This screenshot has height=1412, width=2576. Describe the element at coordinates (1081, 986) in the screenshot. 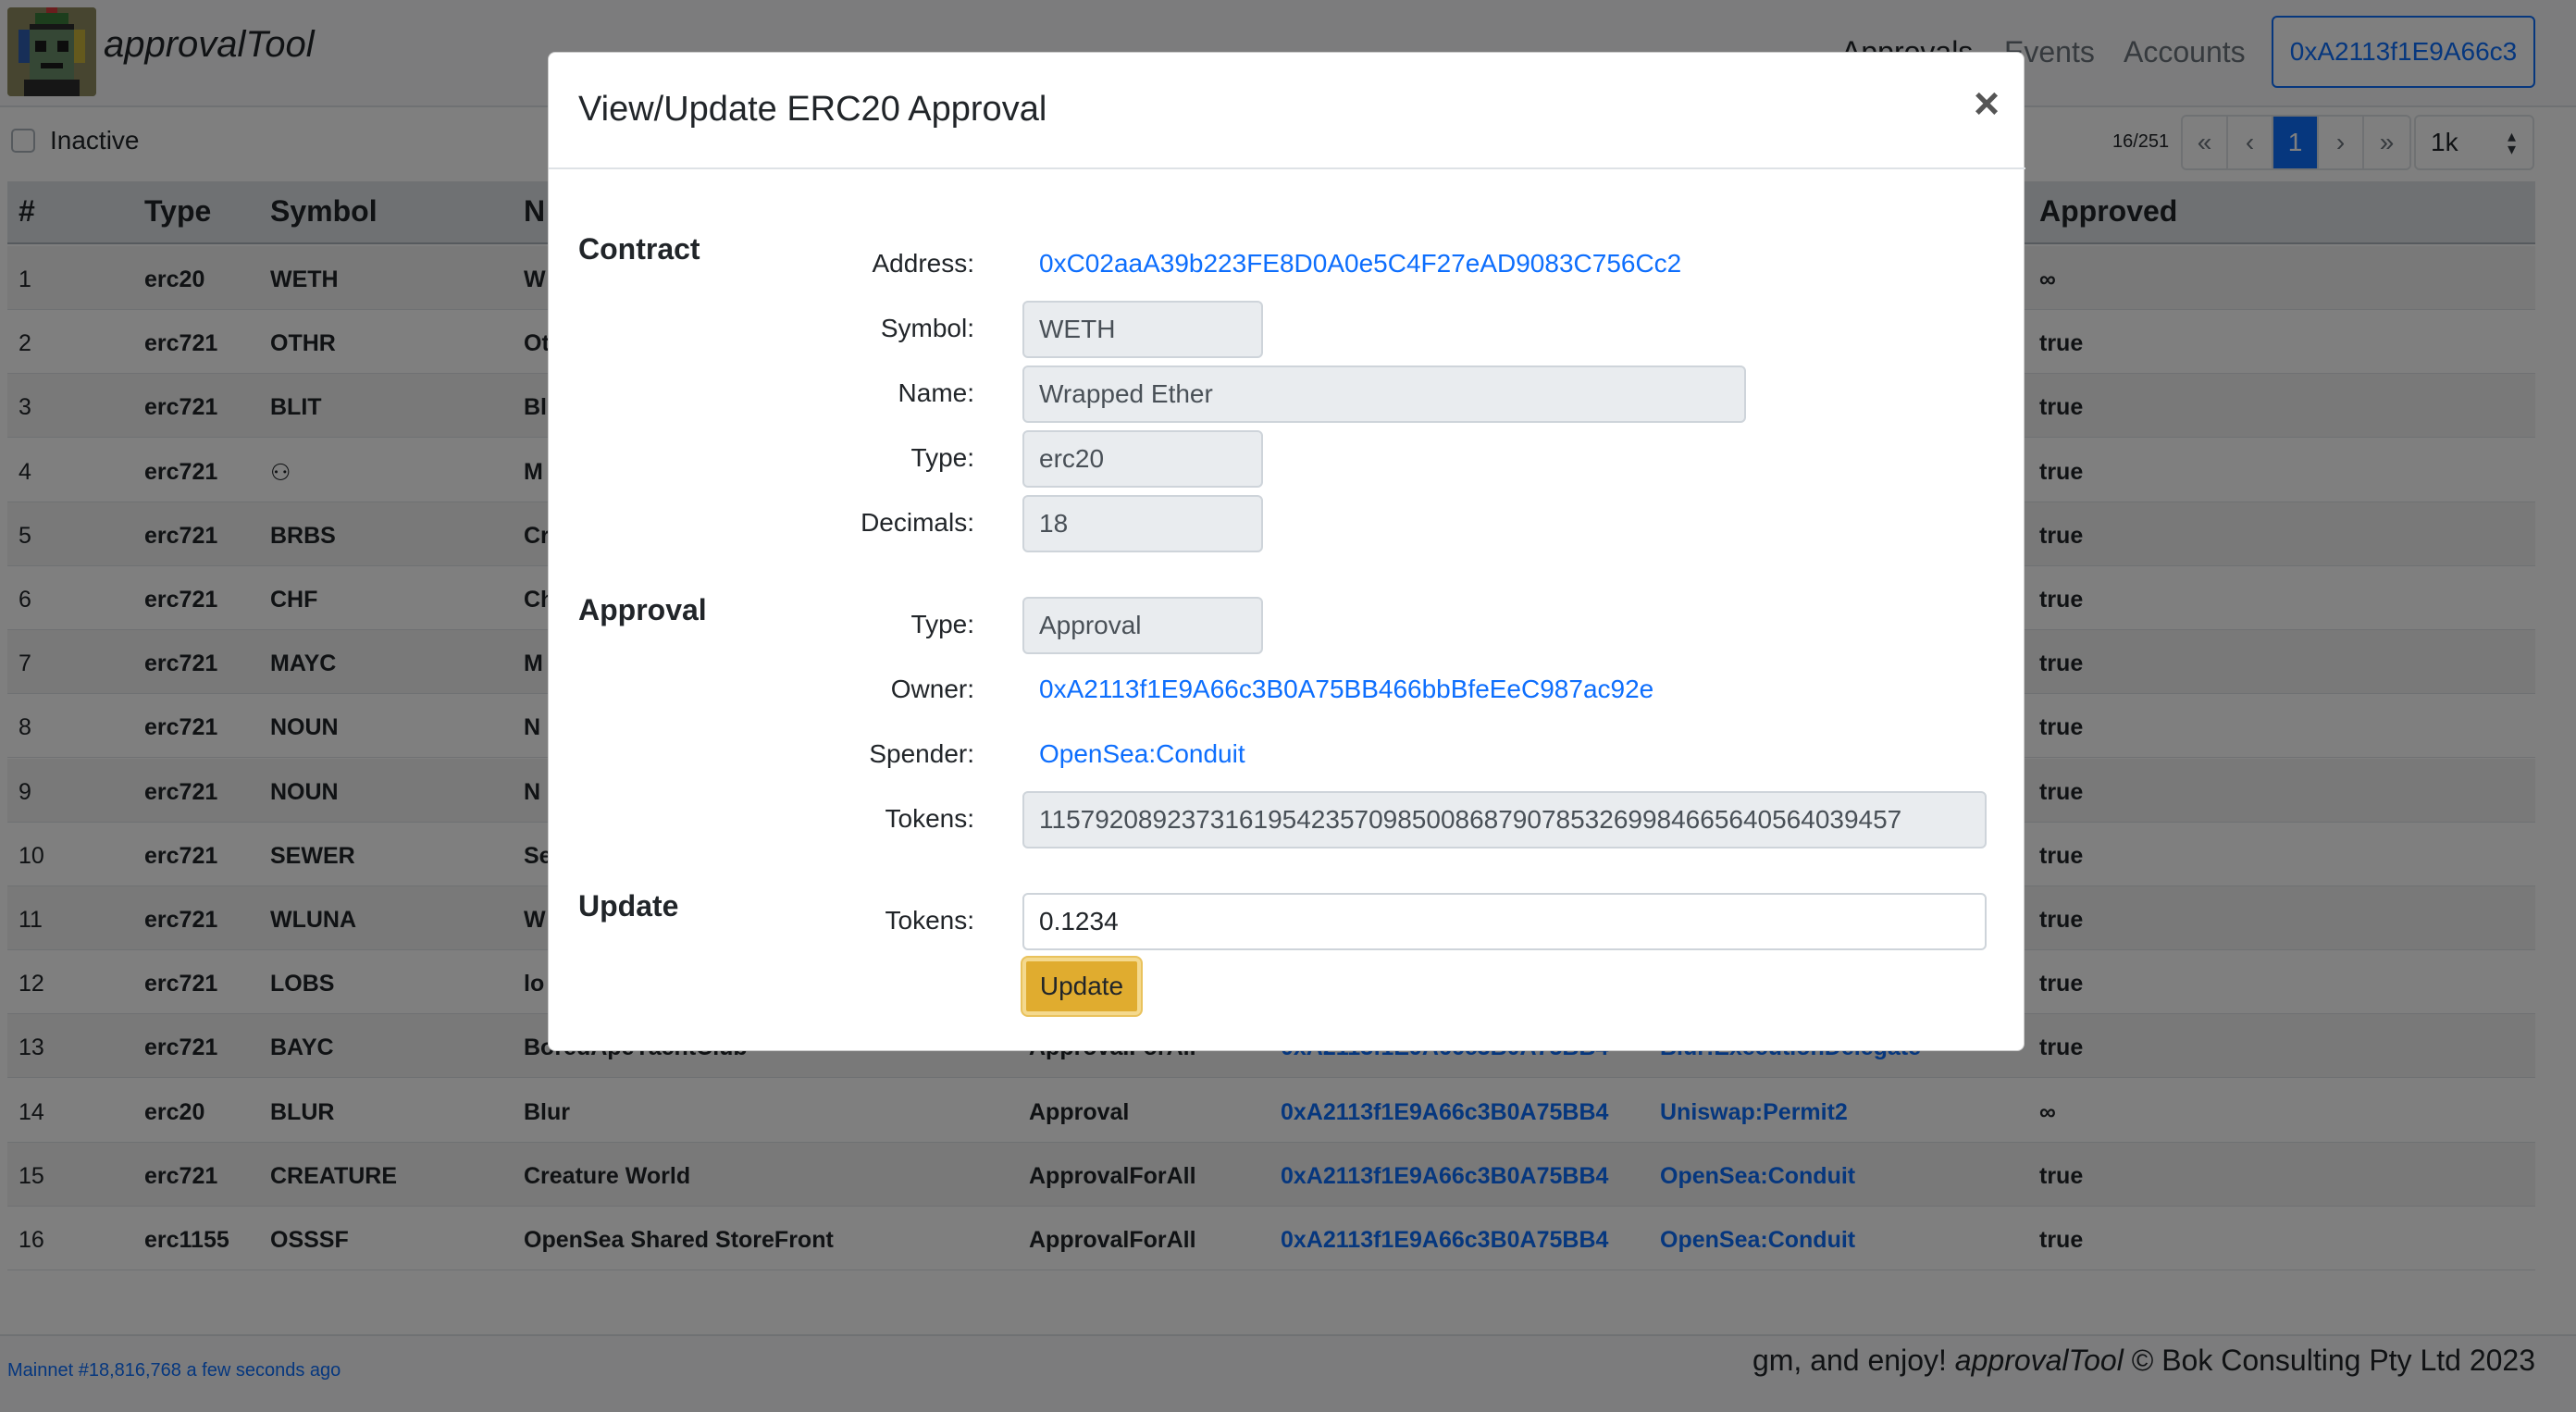

I see `update-button: Update` at that location.